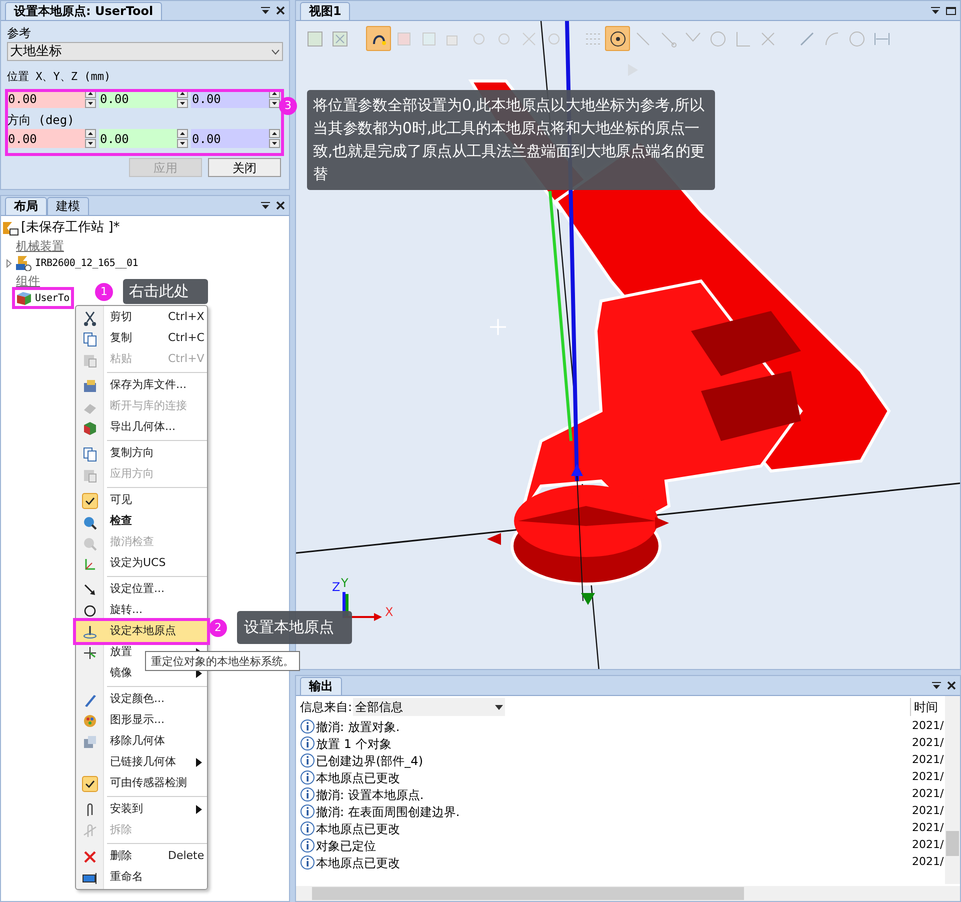 The image size is (961, 902). Describe the element at coordinates (52, 298) in the screenshot. I see `tree-item: UserTo` at that location.